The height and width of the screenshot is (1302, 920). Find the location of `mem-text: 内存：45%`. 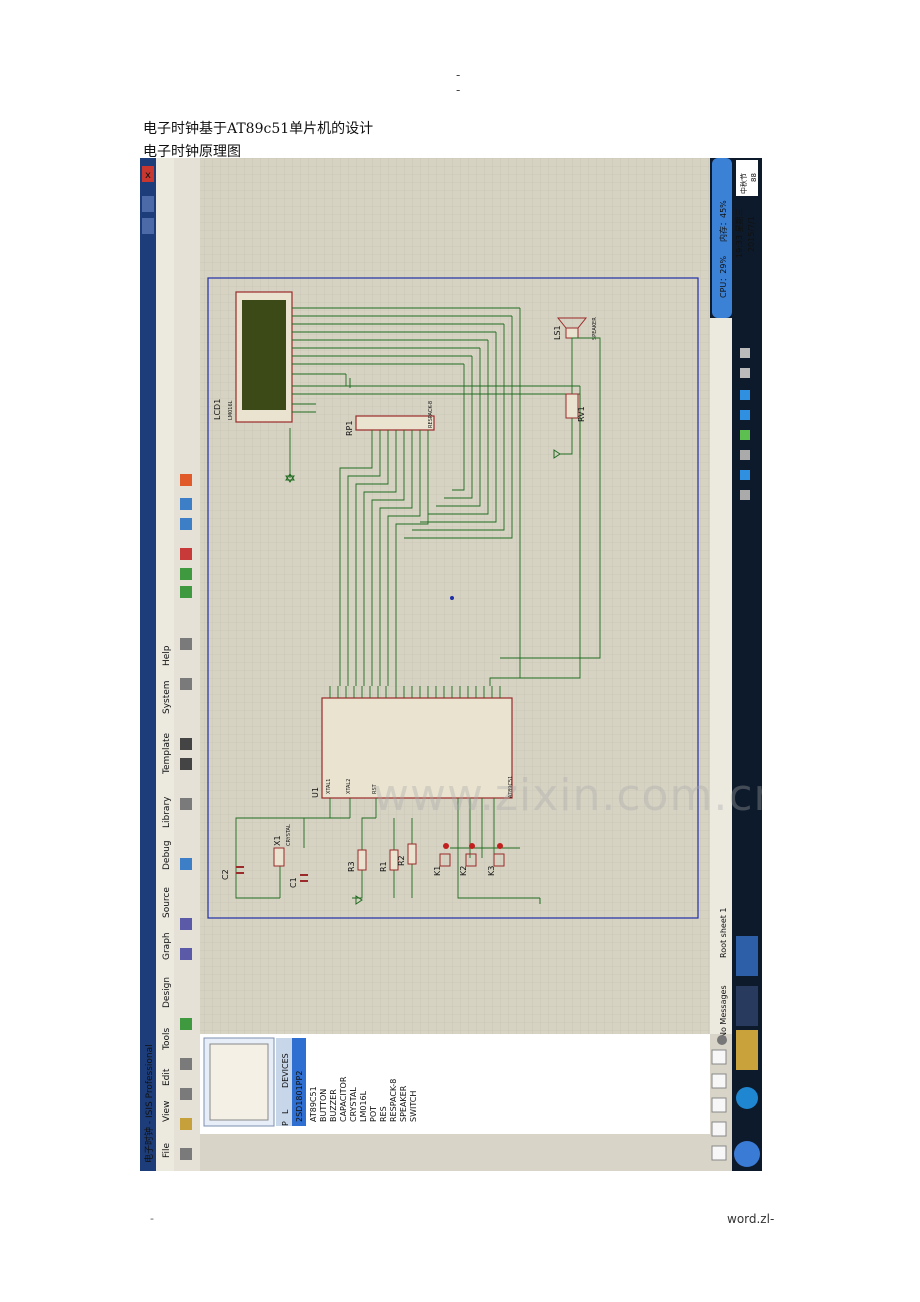

mem-text: 内存：45% is located at coordinates (723, 221).